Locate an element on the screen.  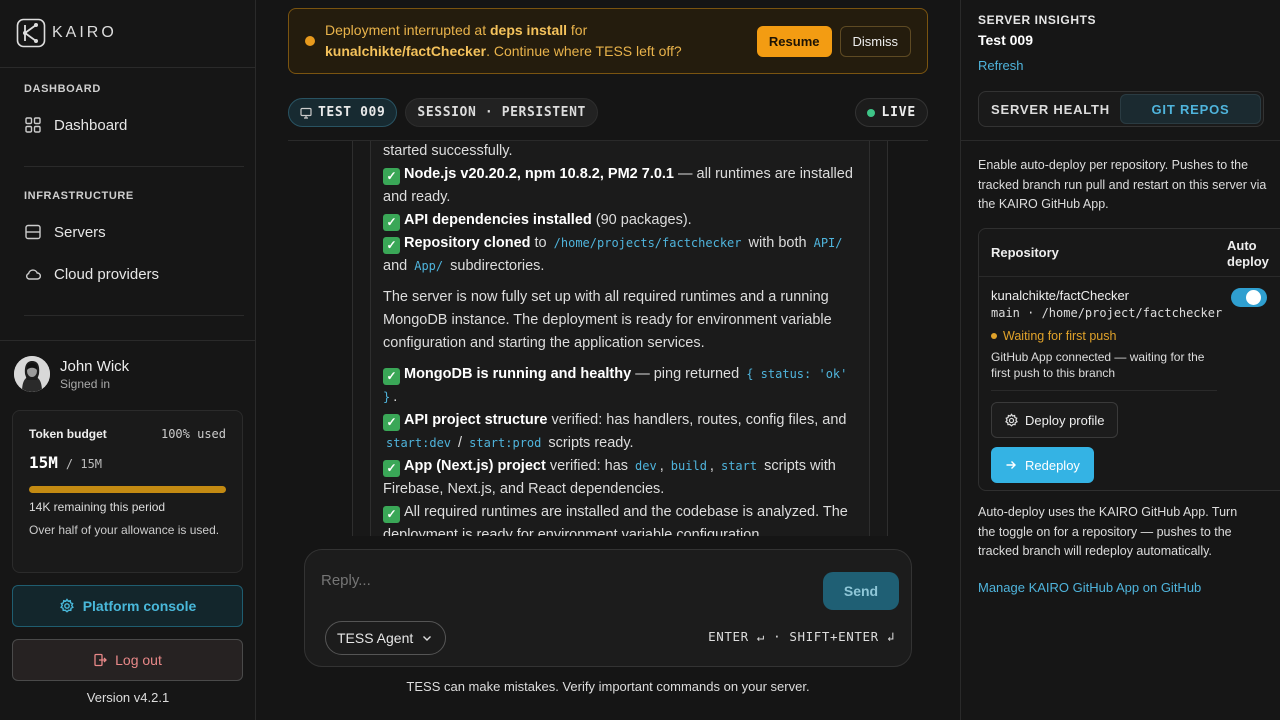
brand-logo: KAIRO is located at coordinates (66, 33).